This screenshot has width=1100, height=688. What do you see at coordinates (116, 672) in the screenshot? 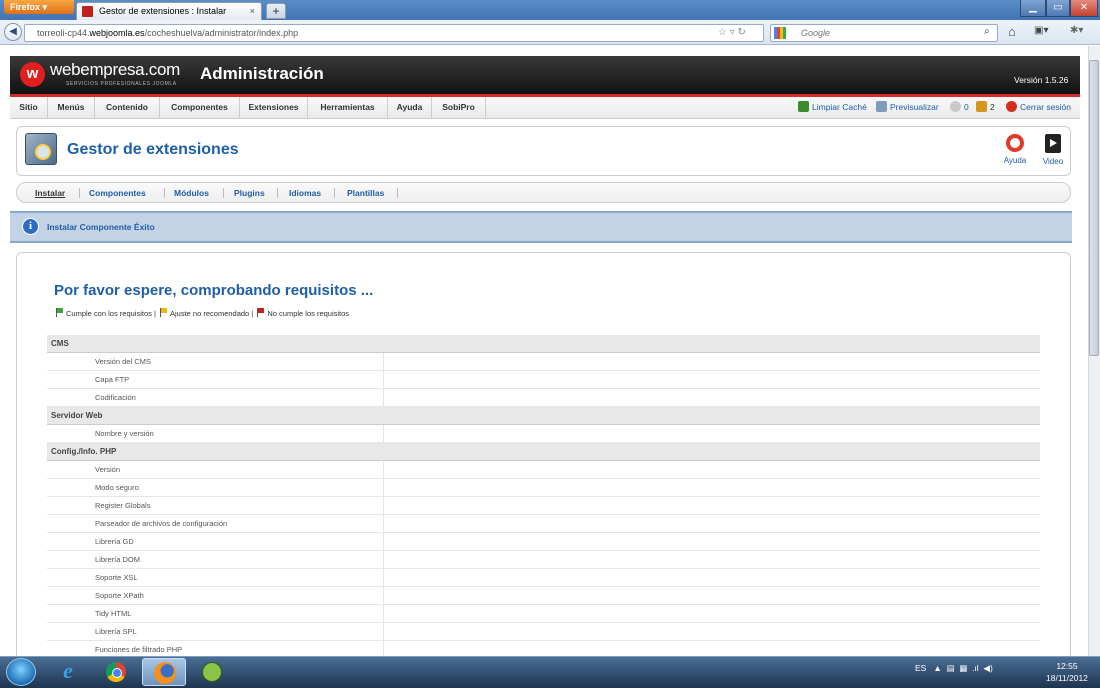
I see `chrome-icon` at bounding box center [116, 672].